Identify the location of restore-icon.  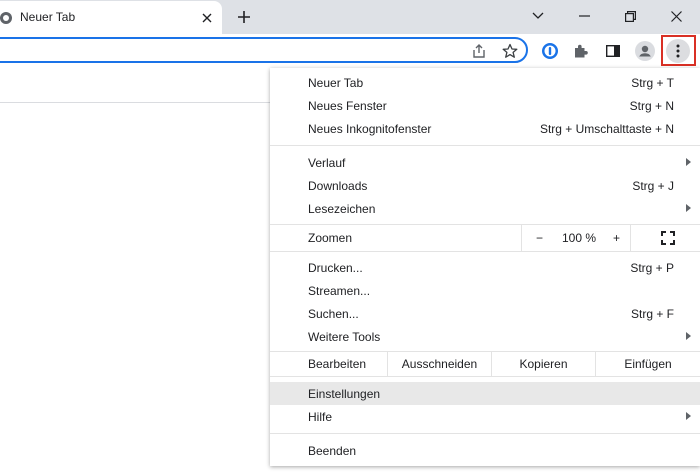
(630, 16).